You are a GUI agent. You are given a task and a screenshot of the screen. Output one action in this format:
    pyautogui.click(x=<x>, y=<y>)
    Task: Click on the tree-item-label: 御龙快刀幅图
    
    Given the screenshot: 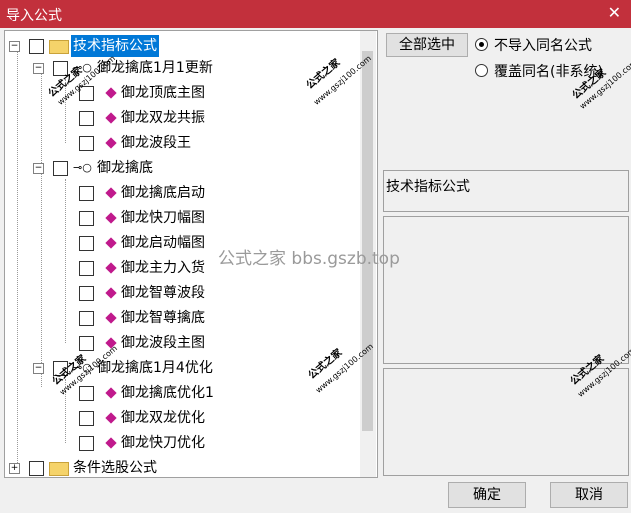 What is the action you would take?
    pyautogui.click(x=163, y=218)
    